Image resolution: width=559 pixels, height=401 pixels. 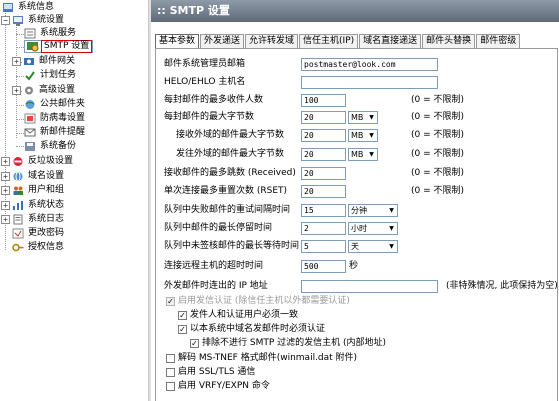 What do you see at coordinates (323, 154) in the screenshot?
I see `send-external-input: 20` at bounding box center [323, 154].